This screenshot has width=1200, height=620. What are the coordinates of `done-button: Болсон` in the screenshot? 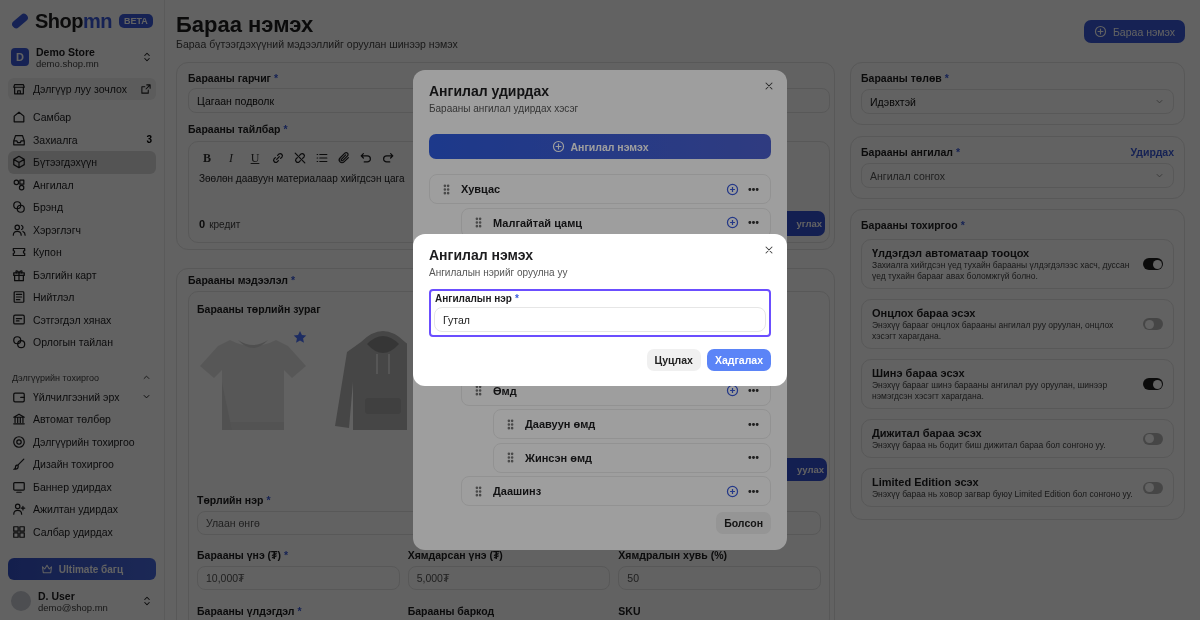 It's located at (743, 523).